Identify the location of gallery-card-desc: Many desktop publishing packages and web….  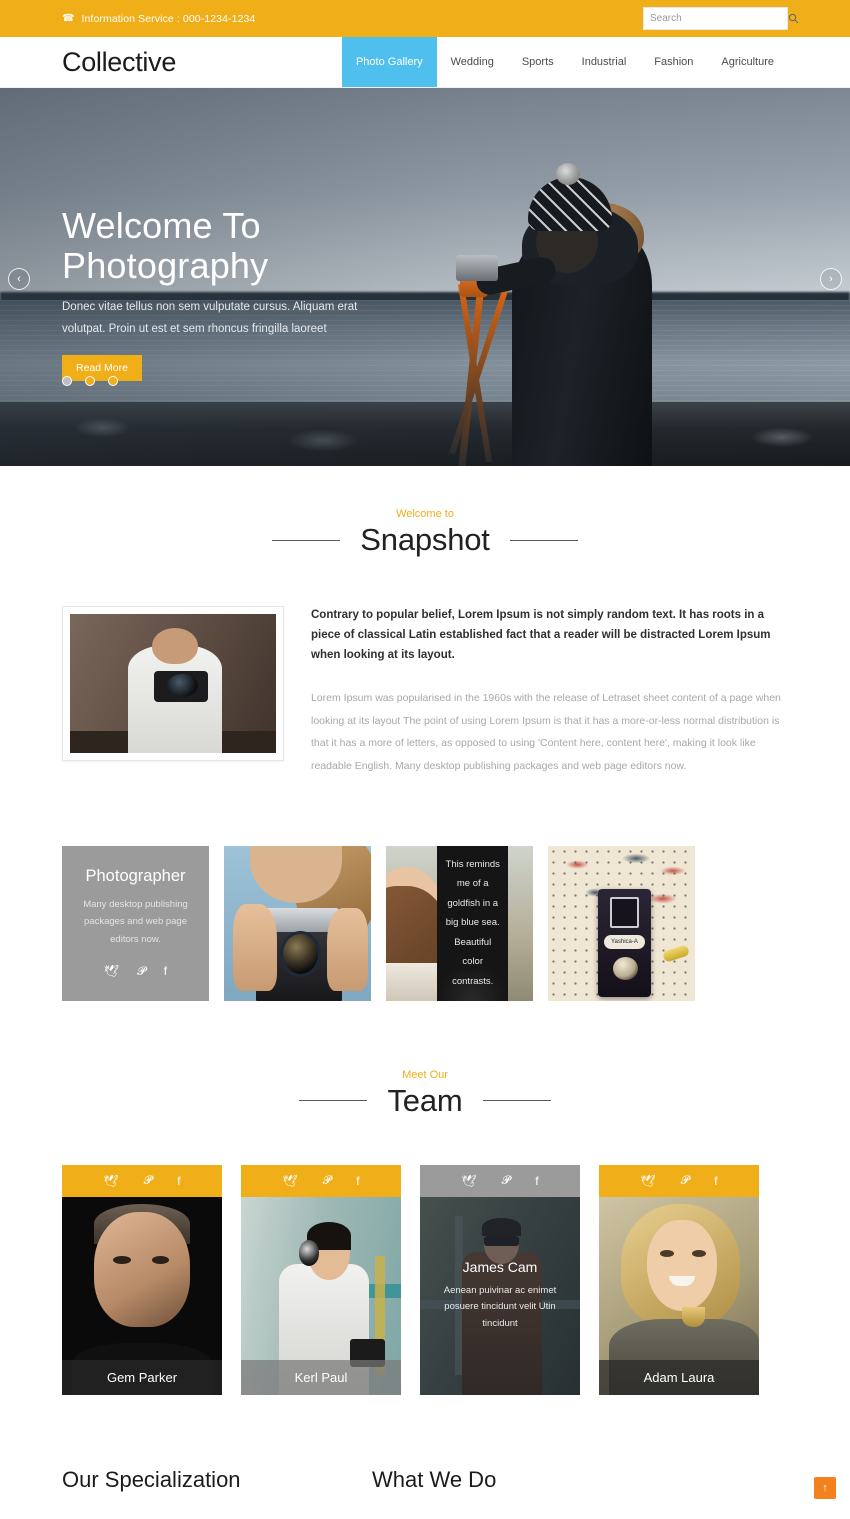
(135, 921).